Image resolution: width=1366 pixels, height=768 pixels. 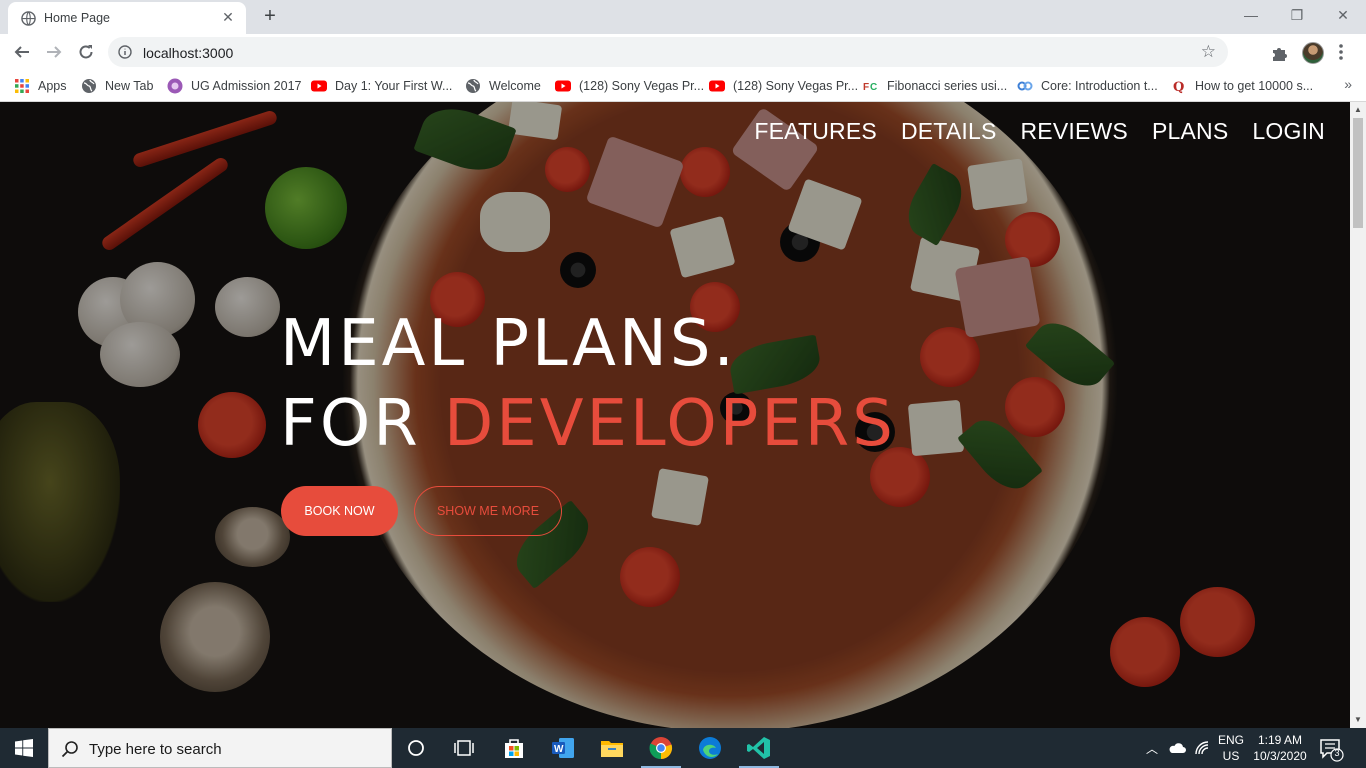 I want to click on menu-dots-icon, so click(x=1341, y=52).